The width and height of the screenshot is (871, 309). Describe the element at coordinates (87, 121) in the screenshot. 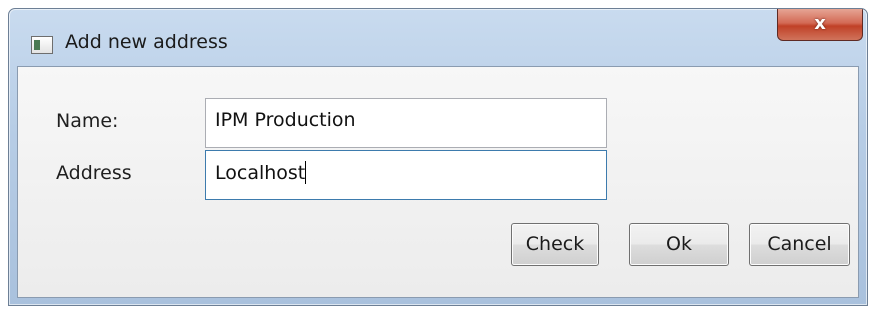

I see `name-label: Name:` at that location.